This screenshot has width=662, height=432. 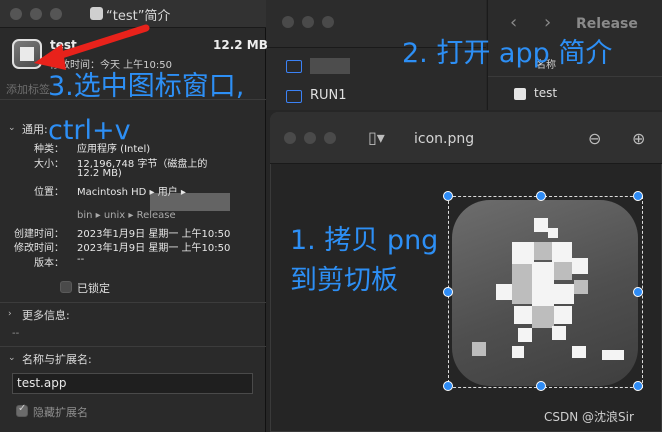 What do you see at coordinates (89, 130) in the screenshot?
I see `step3-annotation-line2: ctrl+v` at bounding box center [89, 130].